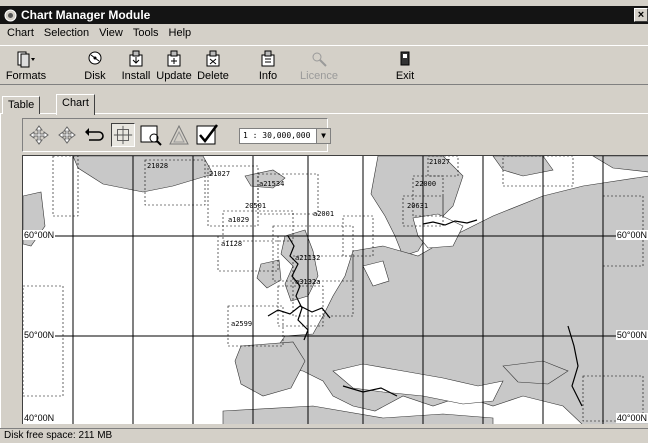 The image size is (648, 443). I want to click on formats-button: Formats, so click(26, 66).